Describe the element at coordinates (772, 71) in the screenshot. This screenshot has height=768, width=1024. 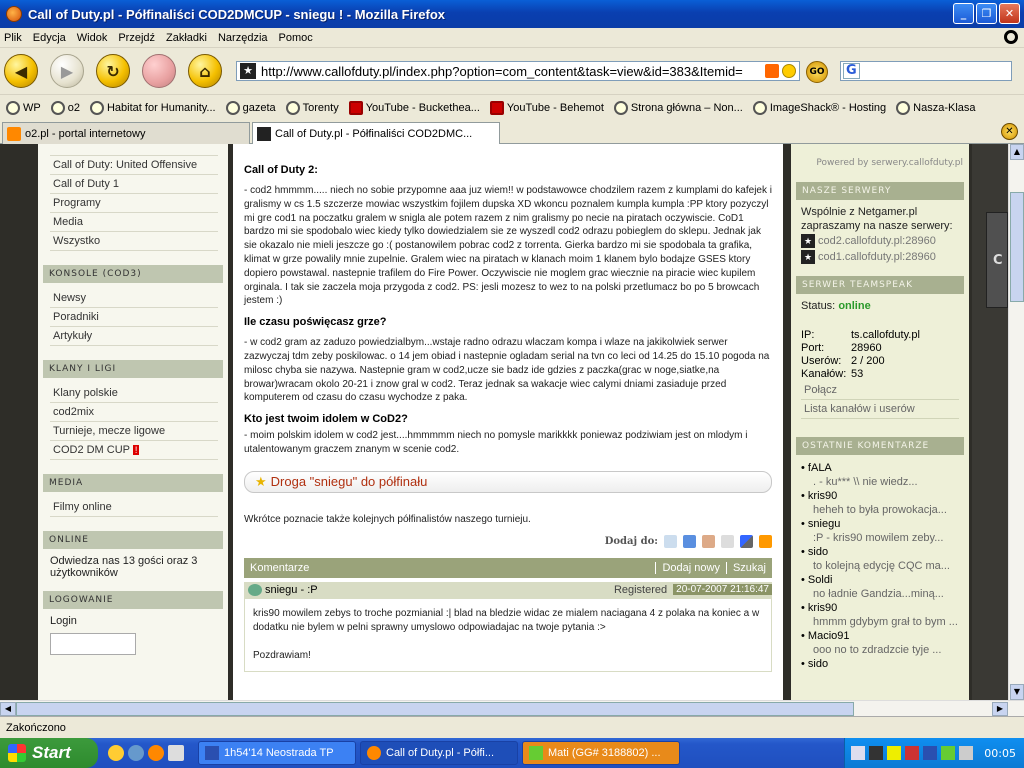
I see `rss-icon` at that location.